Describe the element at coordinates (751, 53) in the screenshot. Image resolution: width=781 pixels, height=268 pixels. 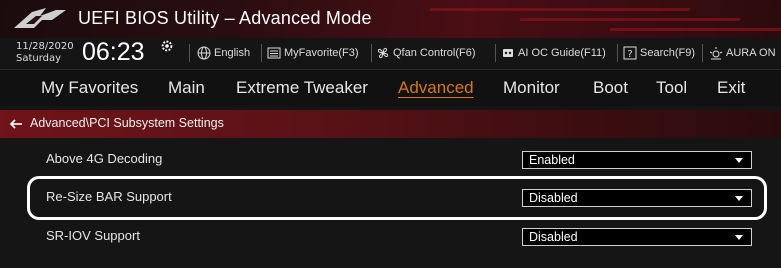
I see `aura-label: AURA ON` at that location.